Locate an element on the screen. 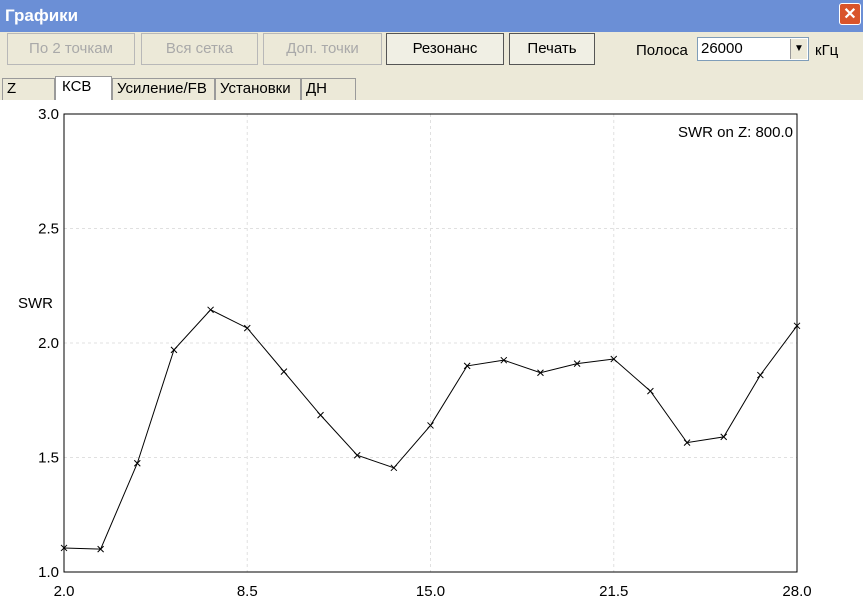 The width and height of the screenshot is (863, 610). y-tick-label: 2.0 is located at coordinates (48, 343).